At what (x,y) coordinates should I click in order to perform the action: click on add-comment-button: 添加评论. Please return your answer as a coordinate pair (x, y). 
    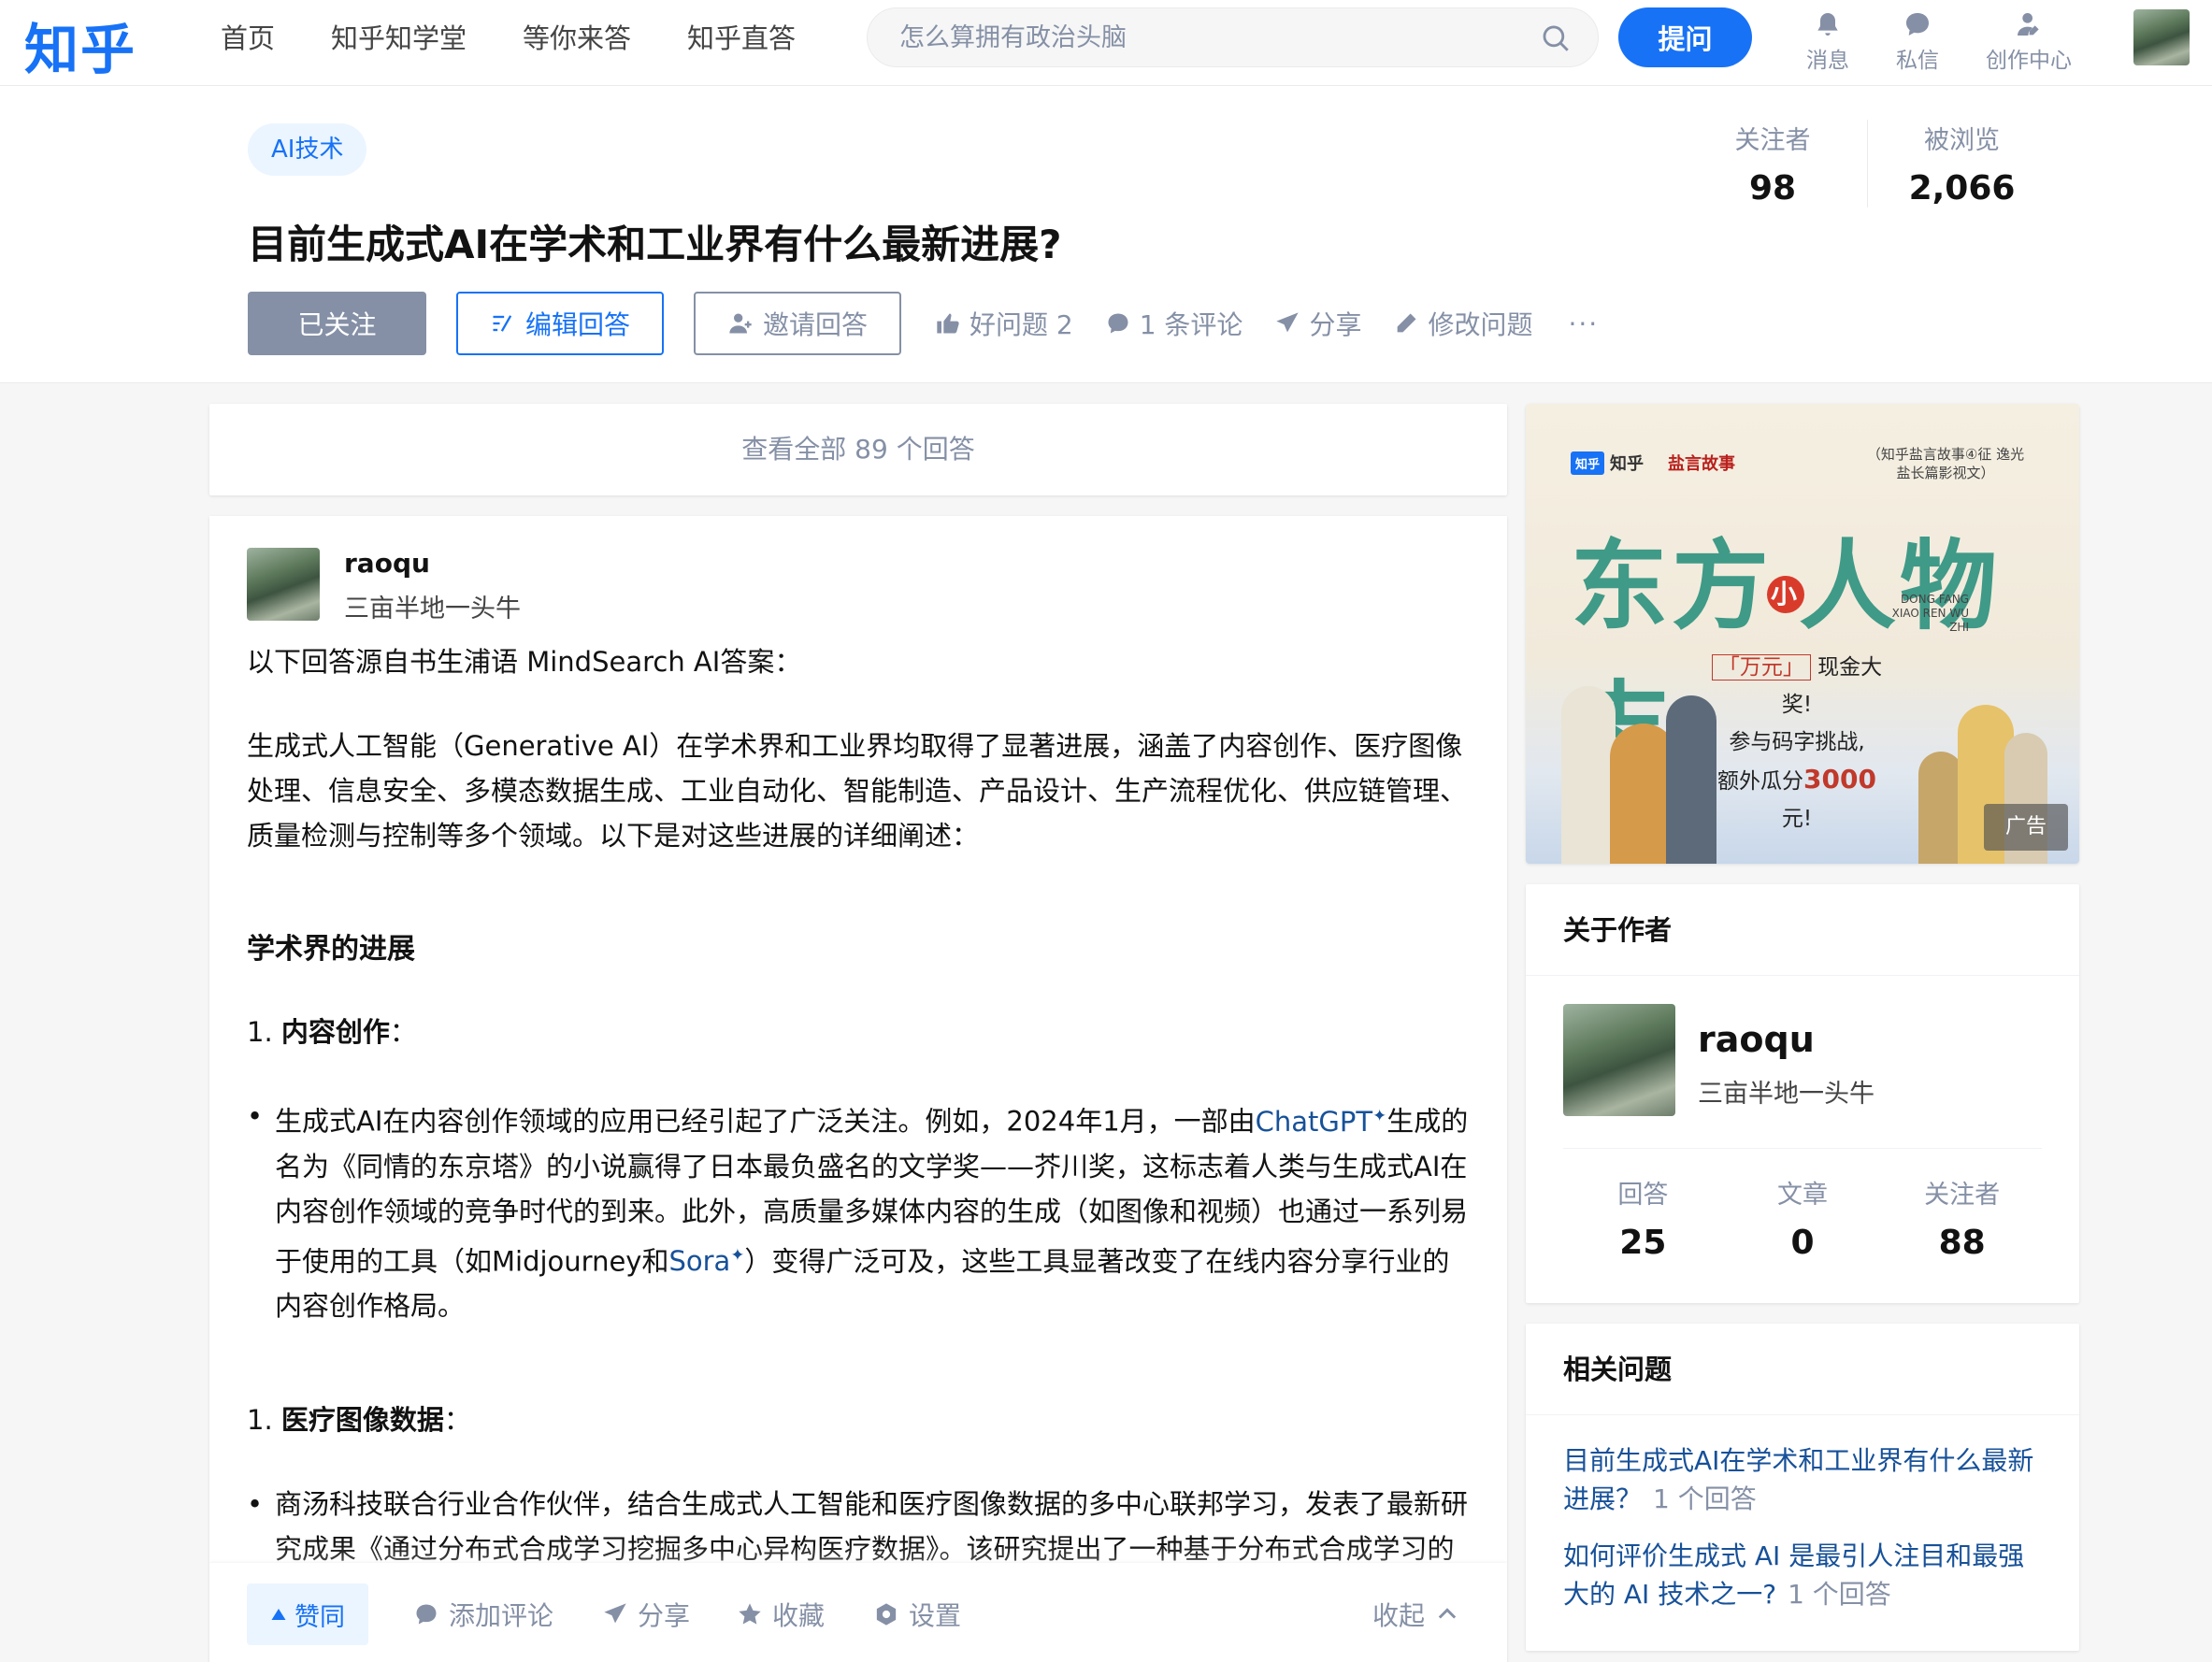
    Looking at the image, I should click on (483, 1614).